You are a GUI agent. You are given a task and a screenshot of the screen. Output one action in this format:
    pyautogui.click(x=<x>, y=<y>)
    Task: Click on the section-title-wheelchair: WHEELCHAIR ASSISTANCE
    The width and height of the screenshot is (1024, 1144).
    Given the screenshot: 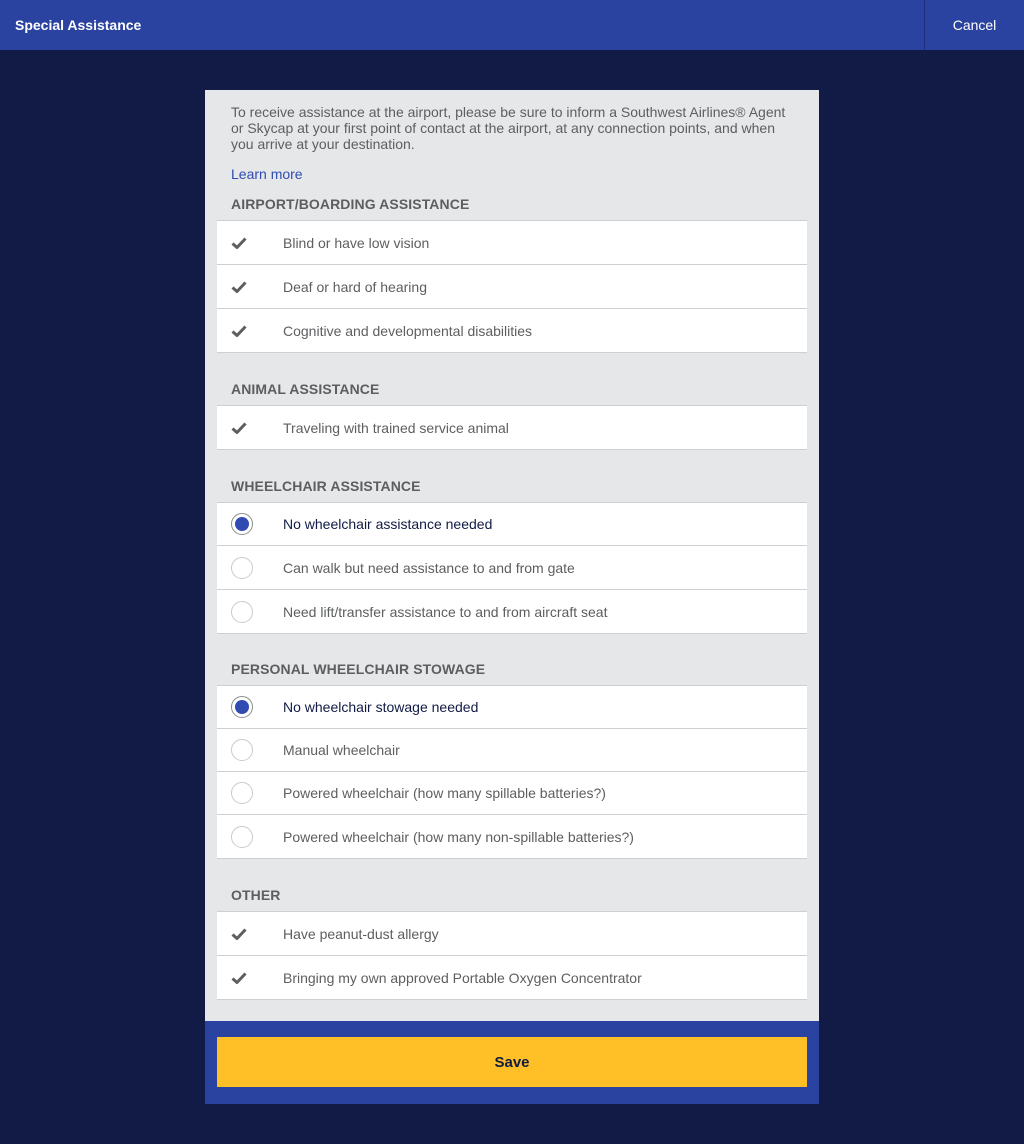 What is the action you would take?
    pyautogui.click(x=326, y=486)
    